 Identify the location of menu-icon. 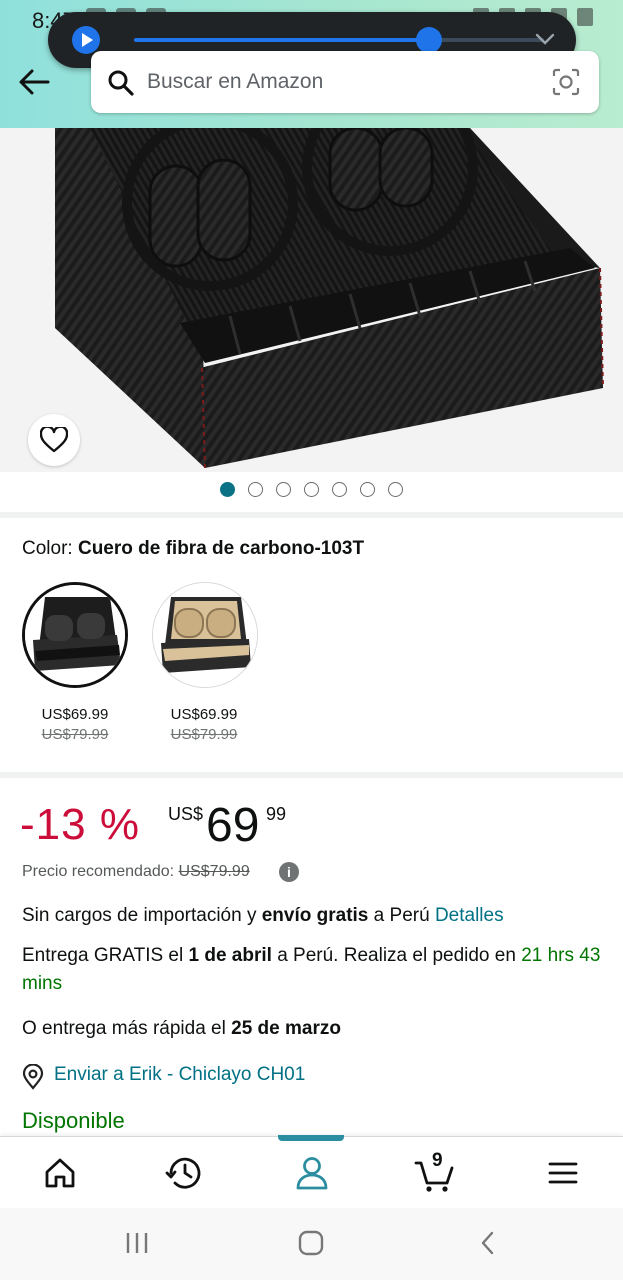
(563, 1173).